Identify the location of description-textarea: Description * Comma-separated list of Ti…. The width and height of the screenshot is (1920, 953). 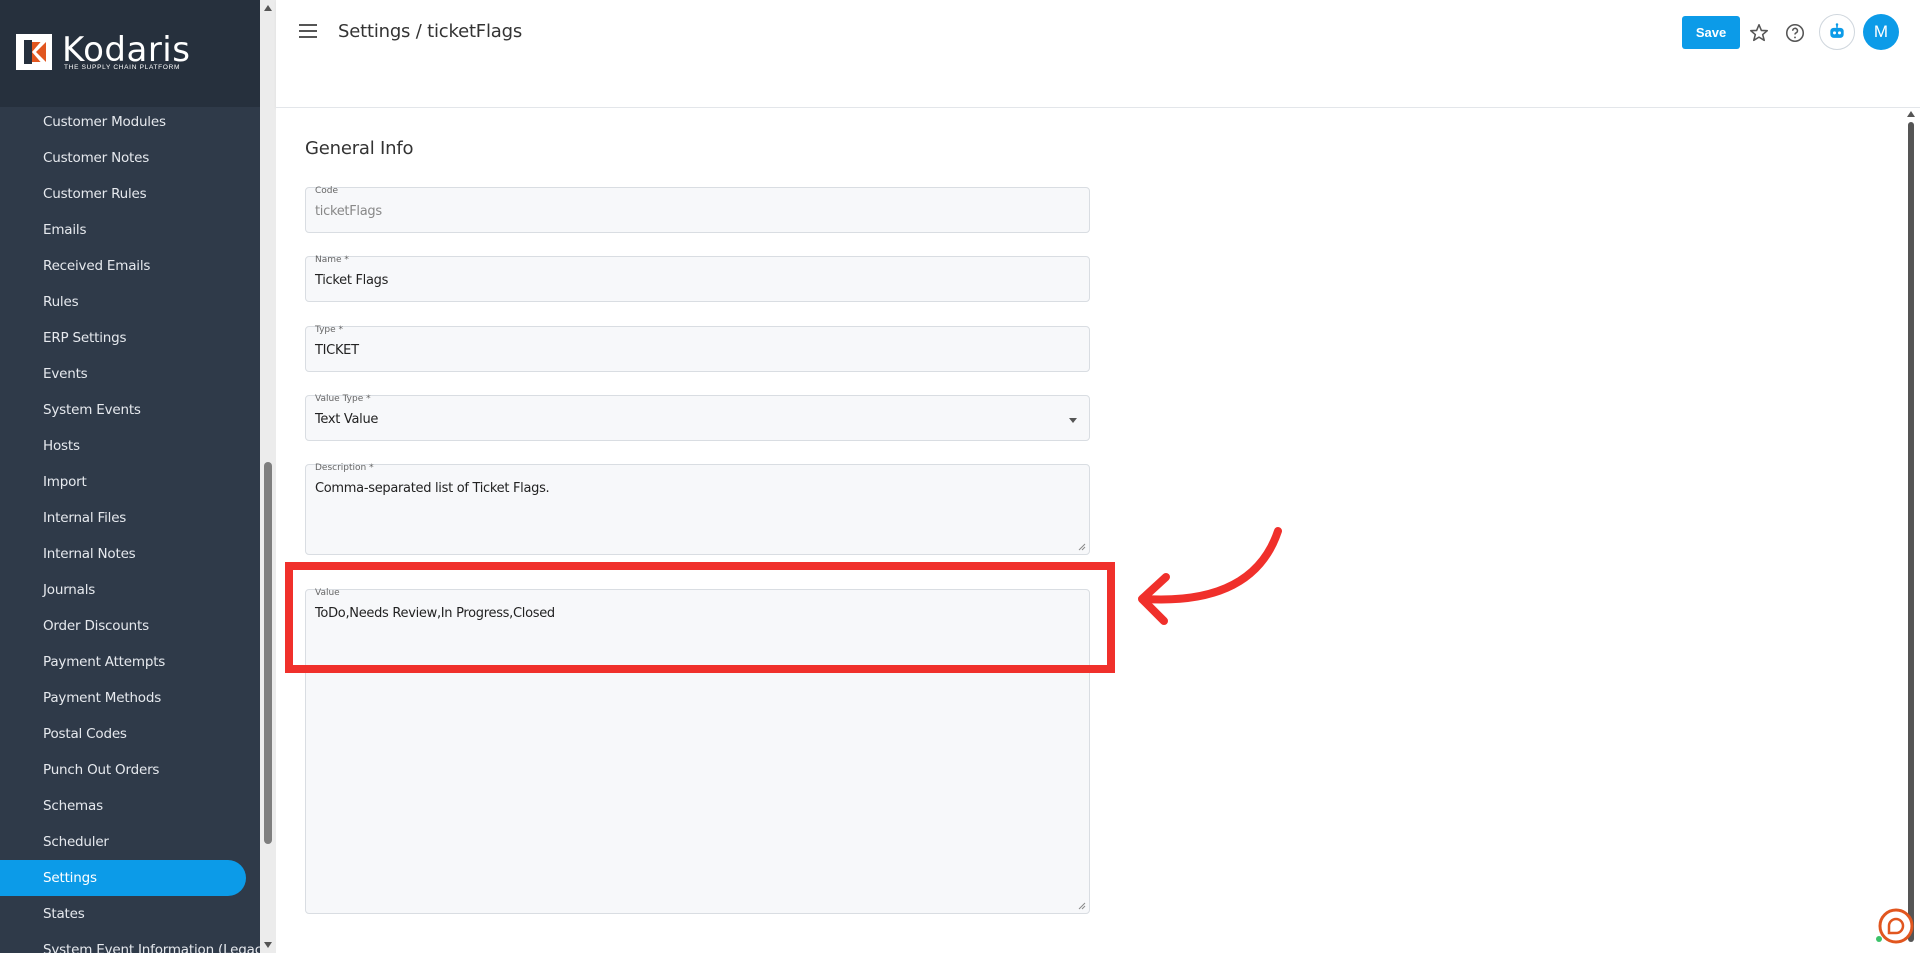
(697, 509).